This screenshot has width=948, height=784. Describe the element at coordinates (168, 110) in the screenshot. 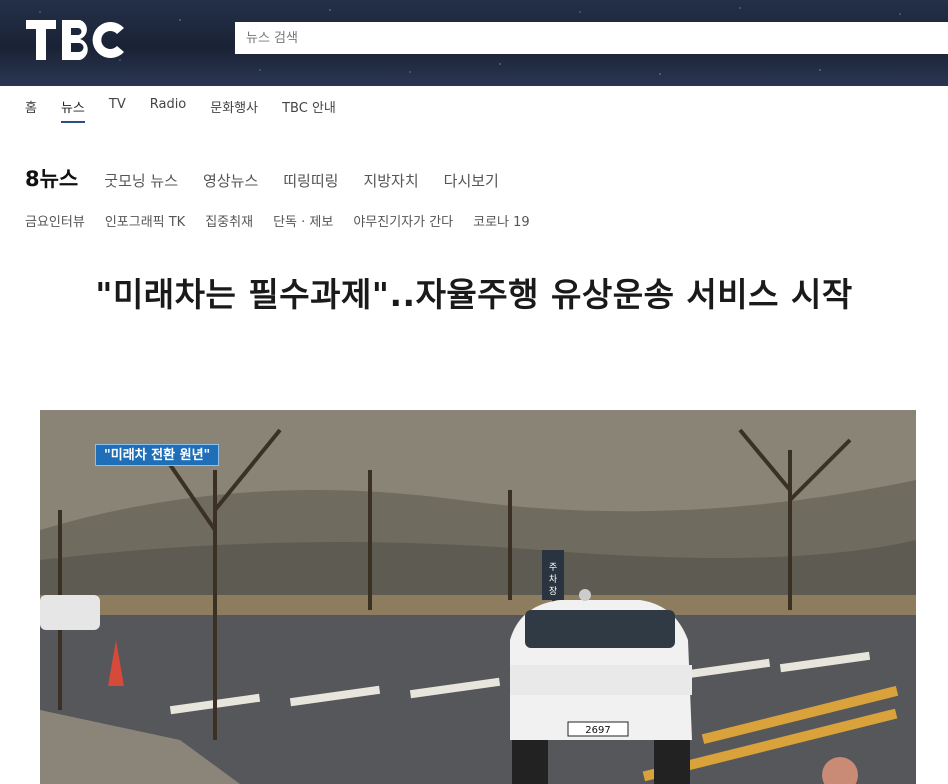

I see `nav-item-radio: Radio` at that location.